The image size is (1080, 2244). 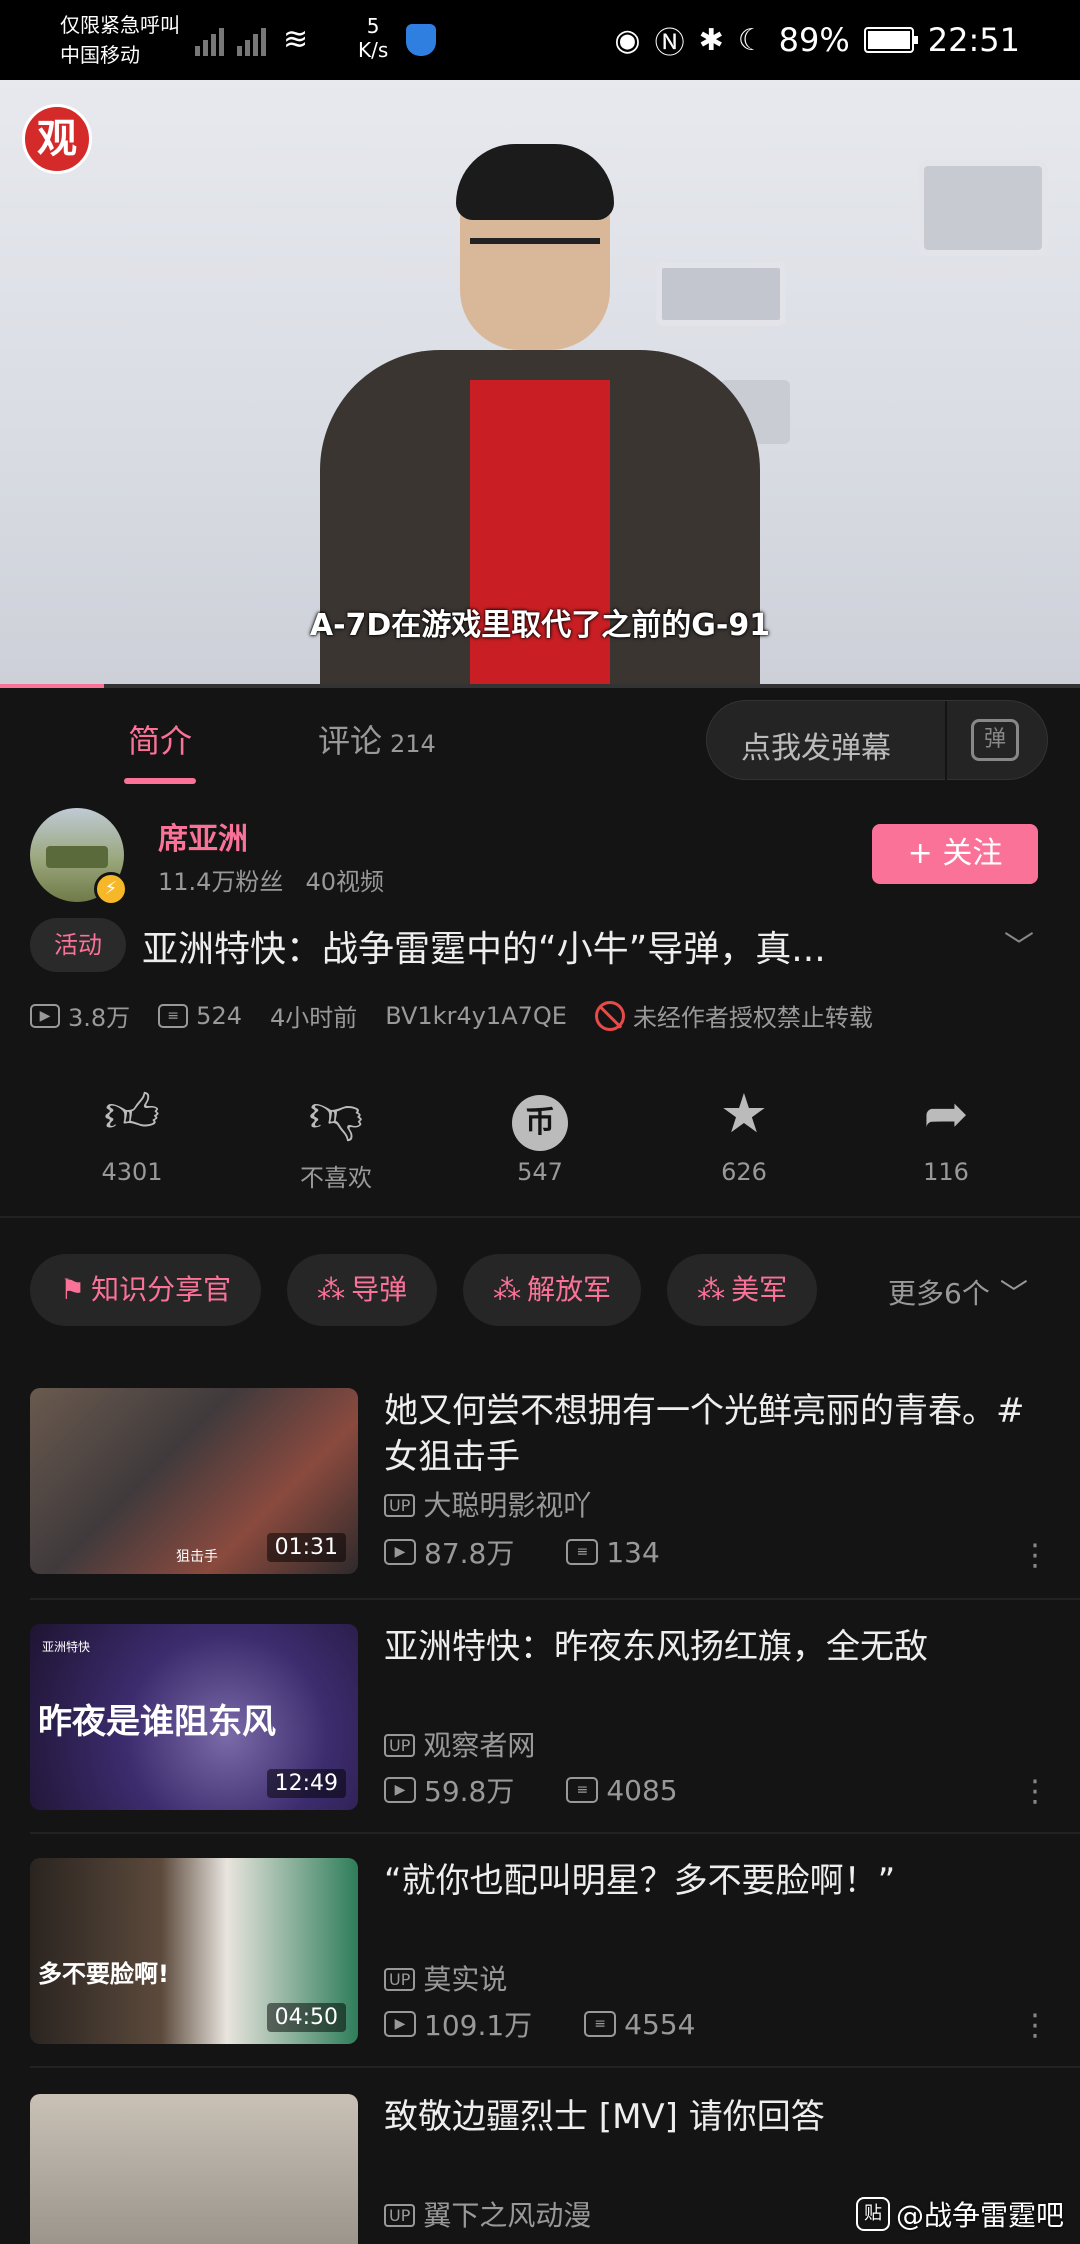 I want to click on shield-icon, so click(x=421, y=40).